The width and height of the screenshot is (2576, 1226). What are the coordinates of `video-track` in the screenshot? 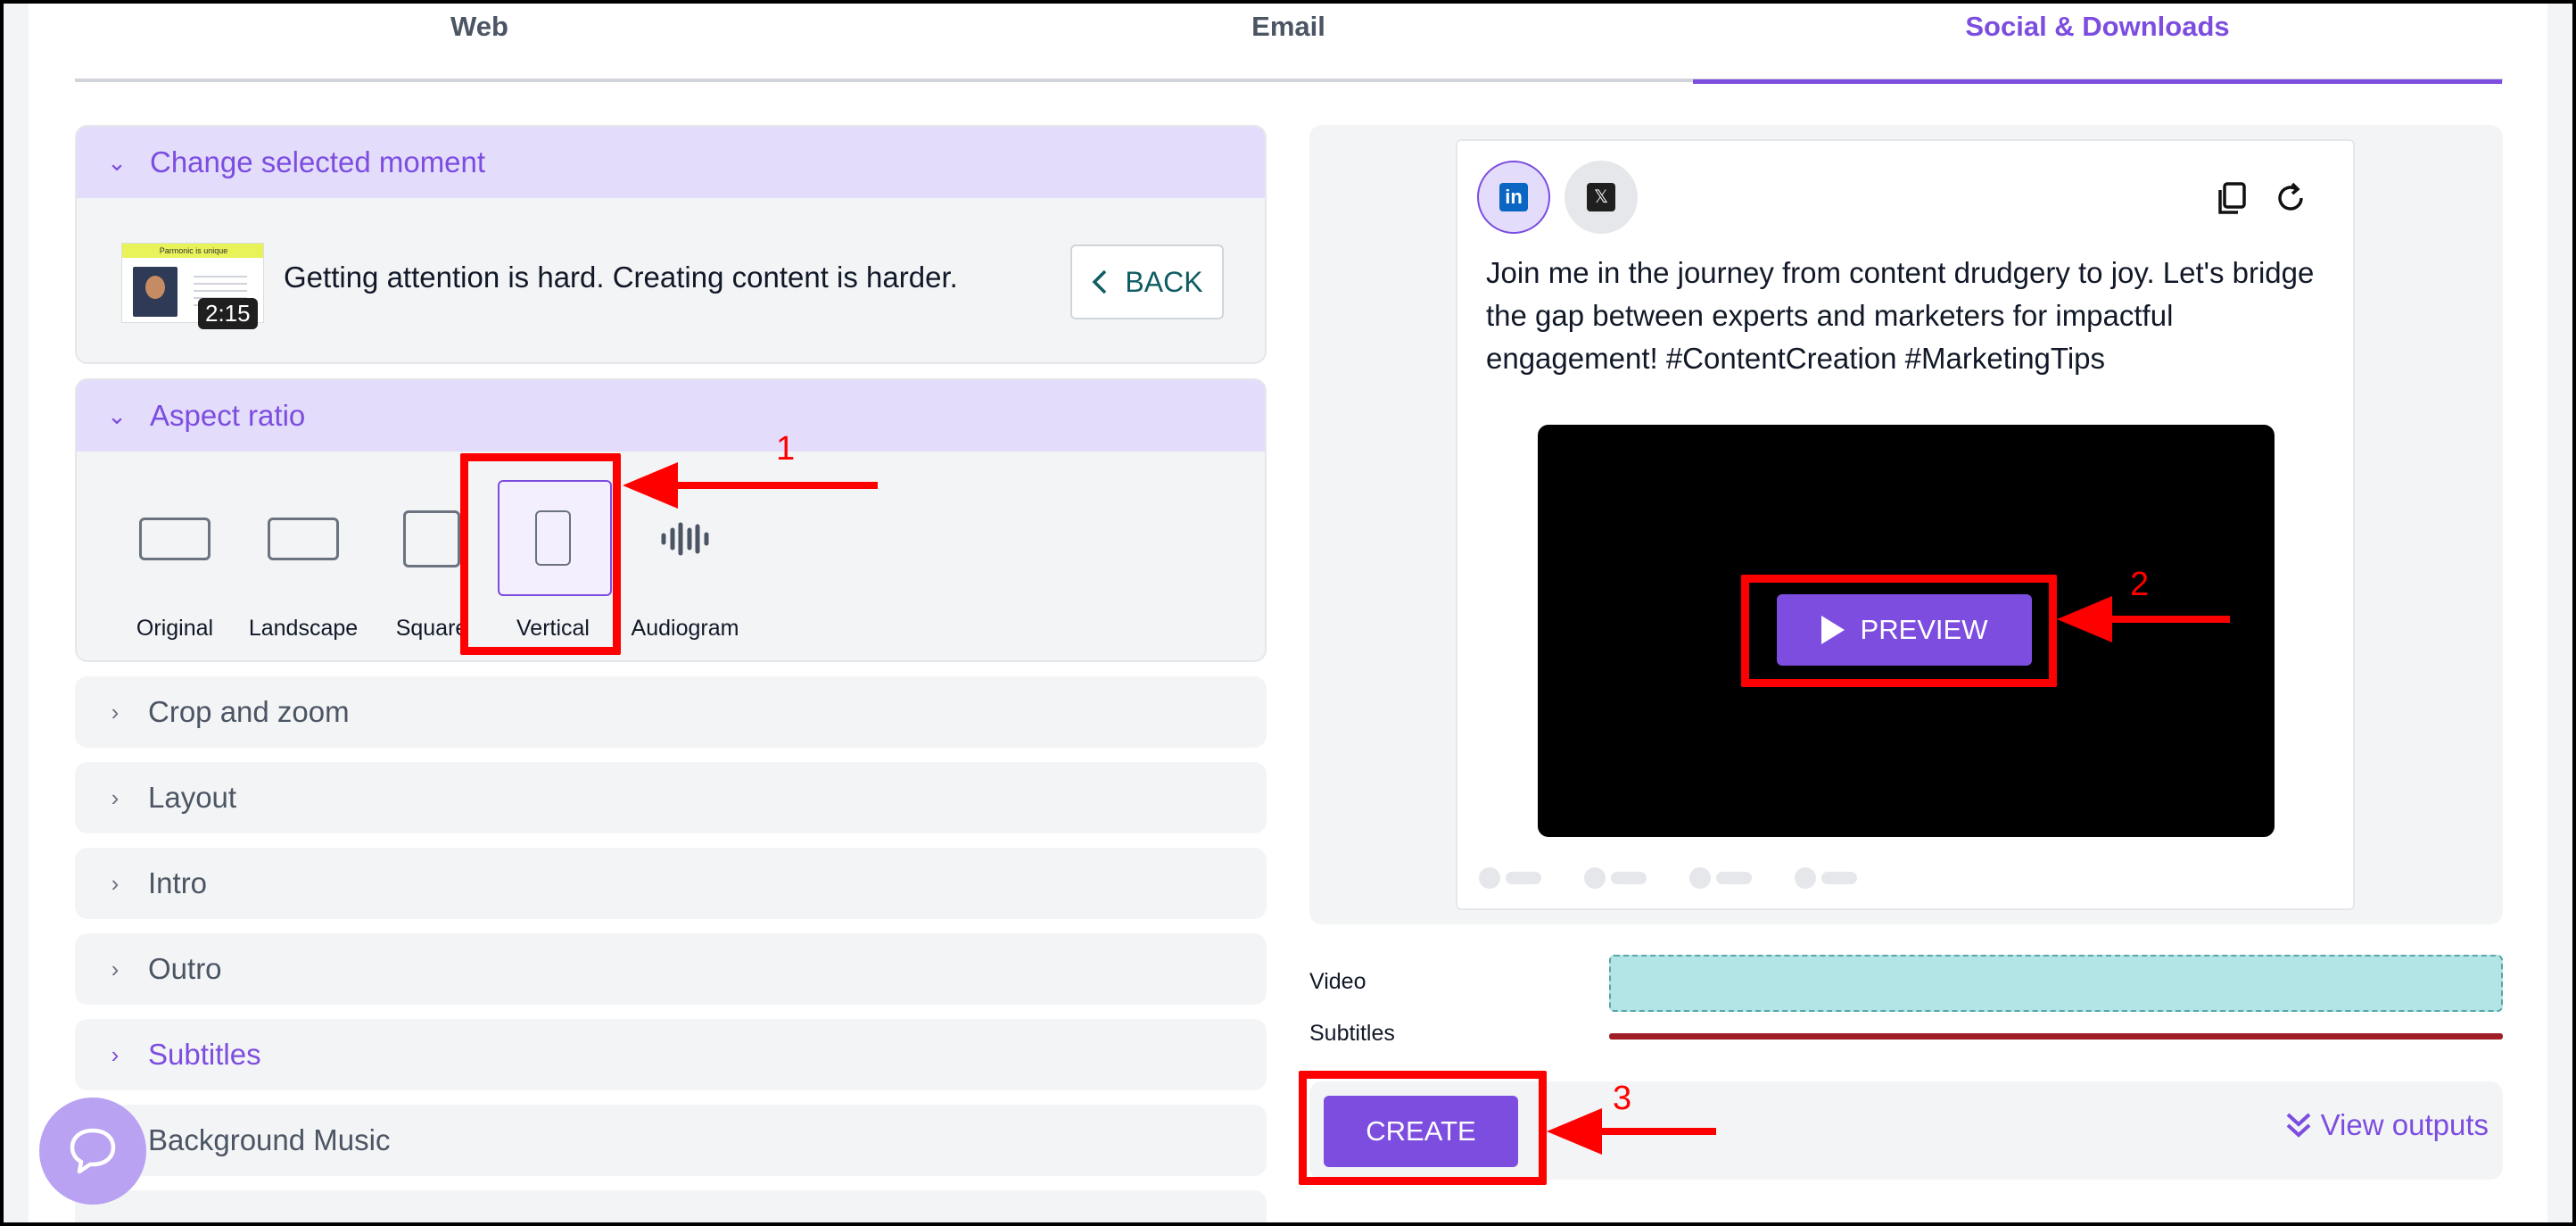 It's located at (2056, 983).